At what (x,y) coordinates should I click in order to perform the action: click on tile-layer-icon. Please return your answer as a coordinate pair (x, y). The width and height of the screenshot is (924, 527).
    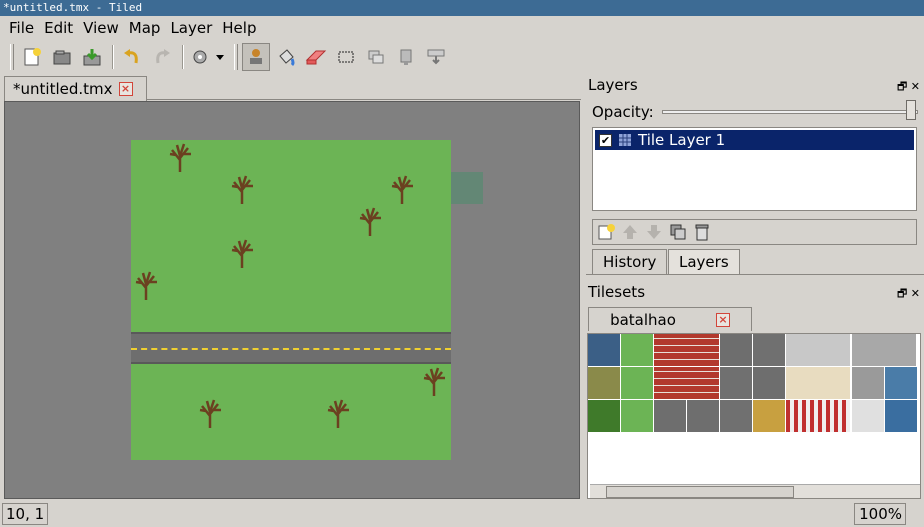
    Looking at the image, I should click on (625, 140).